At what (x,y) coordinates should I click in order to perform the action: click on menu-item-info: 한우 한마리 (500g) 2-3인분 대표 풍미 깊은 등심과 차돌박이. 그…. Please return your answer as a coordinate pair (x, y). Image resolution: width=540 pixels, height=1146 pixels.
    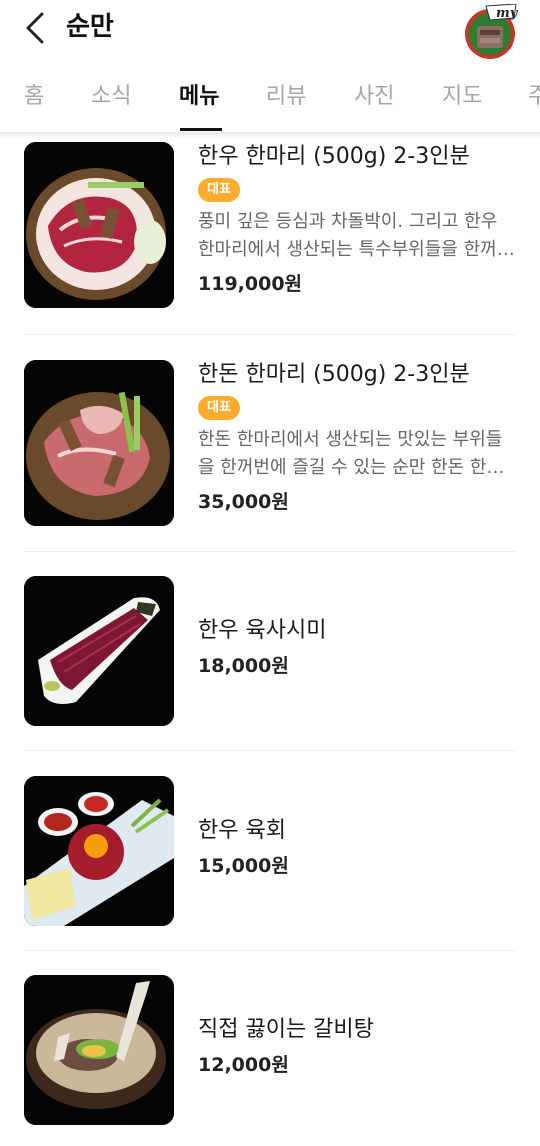
    Looking at the image, I should click on (358, 220).